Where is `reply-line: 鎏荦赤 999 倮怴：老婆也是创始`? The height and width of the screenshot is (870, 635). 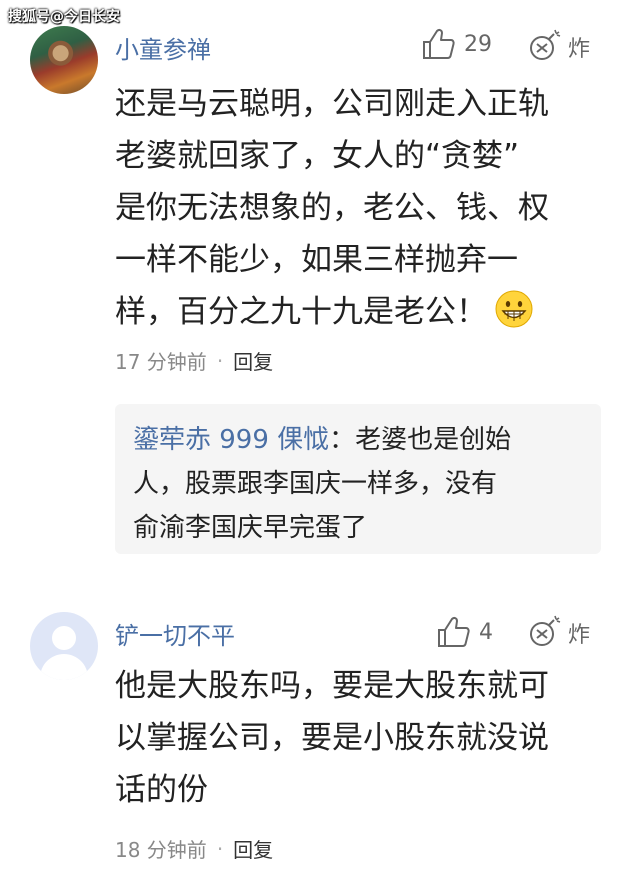 reply-line: 鎏荦赤 999 倮怴：老婆也是创始 is located at coordinates (322, 440).